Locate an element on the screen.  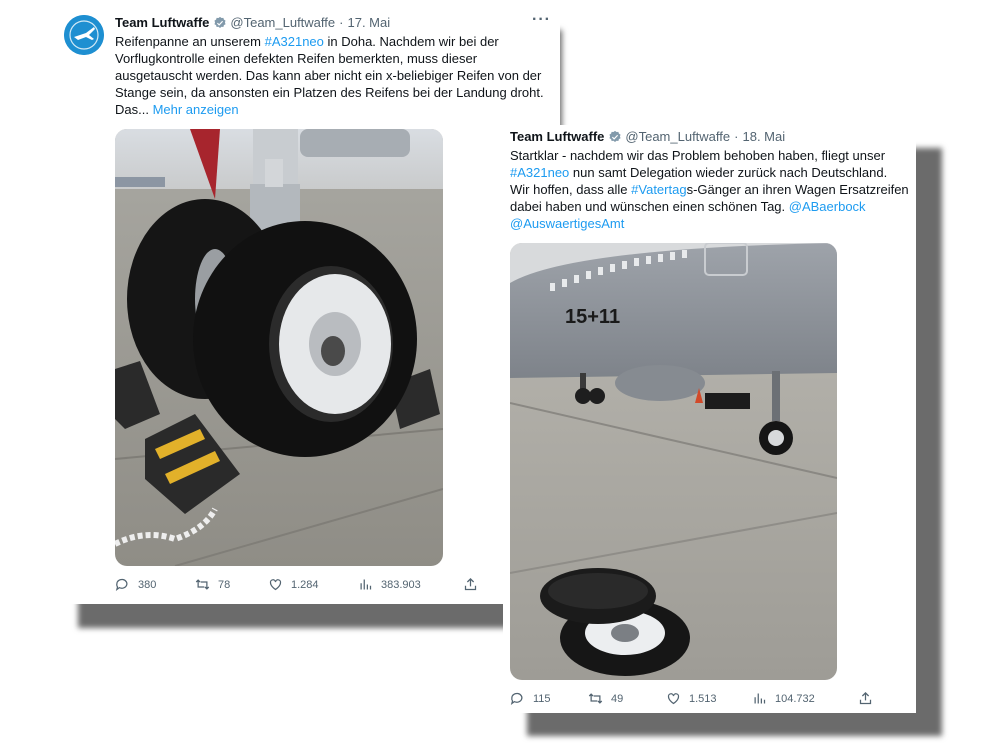
view-count: 383.903 is located at coordinates (401, 584).